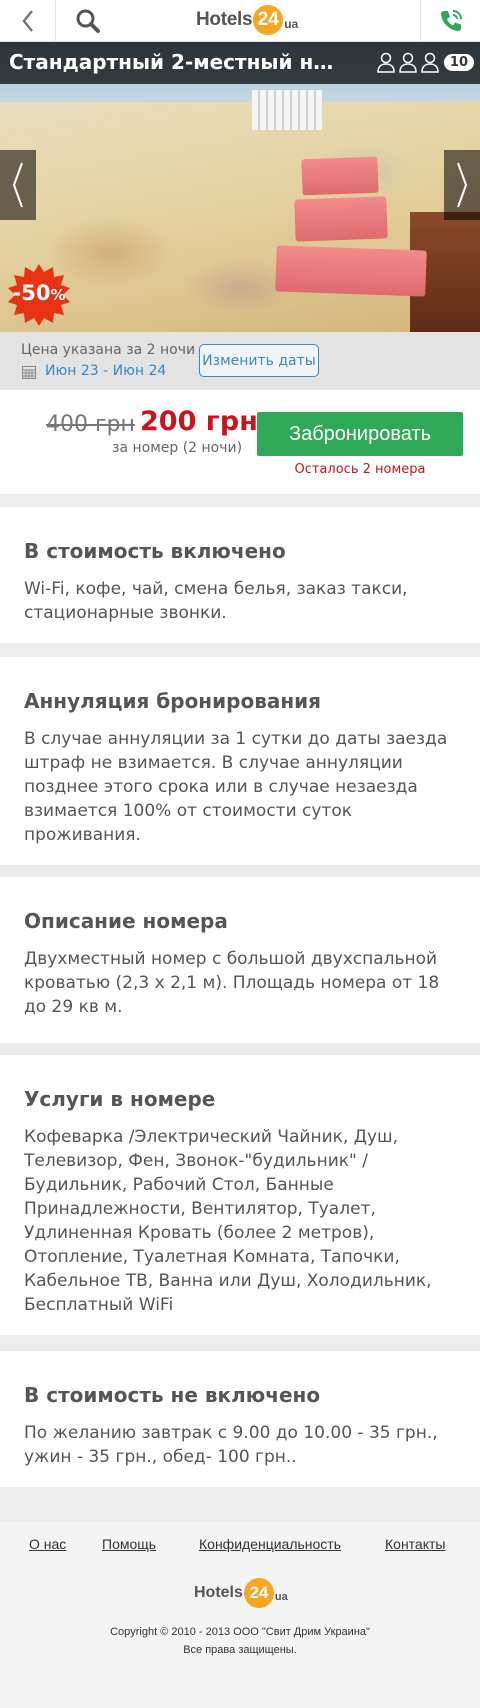  Describe the element at coordinates (458, 62) in the screenshot. I see `guest-count-badge: 10` at that location.